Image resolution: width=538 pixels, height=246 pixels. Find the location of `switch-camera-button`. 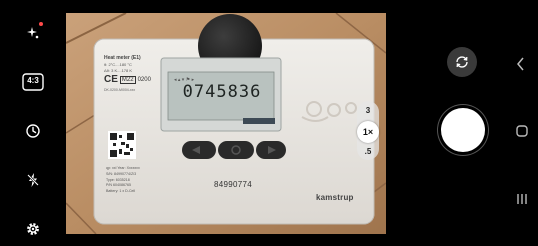

switch-camera-button is located at coordinates (462, 62).